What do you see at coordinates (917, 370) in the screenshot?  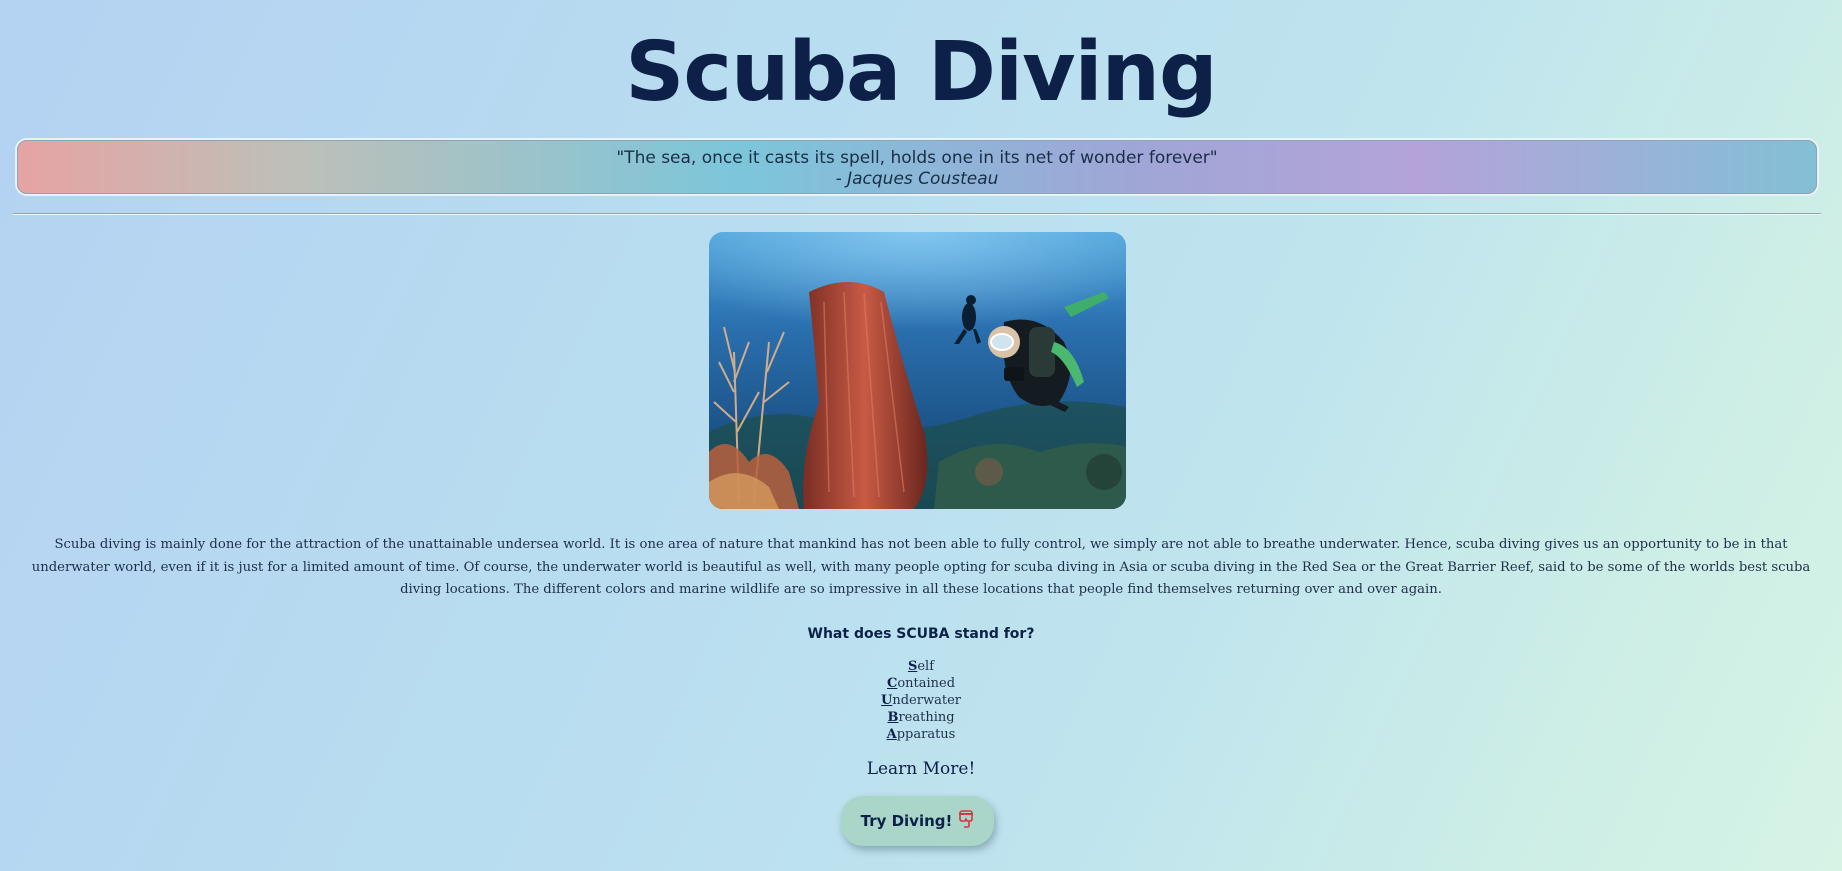 I see `hero-image` at bounding box center [917, 370].